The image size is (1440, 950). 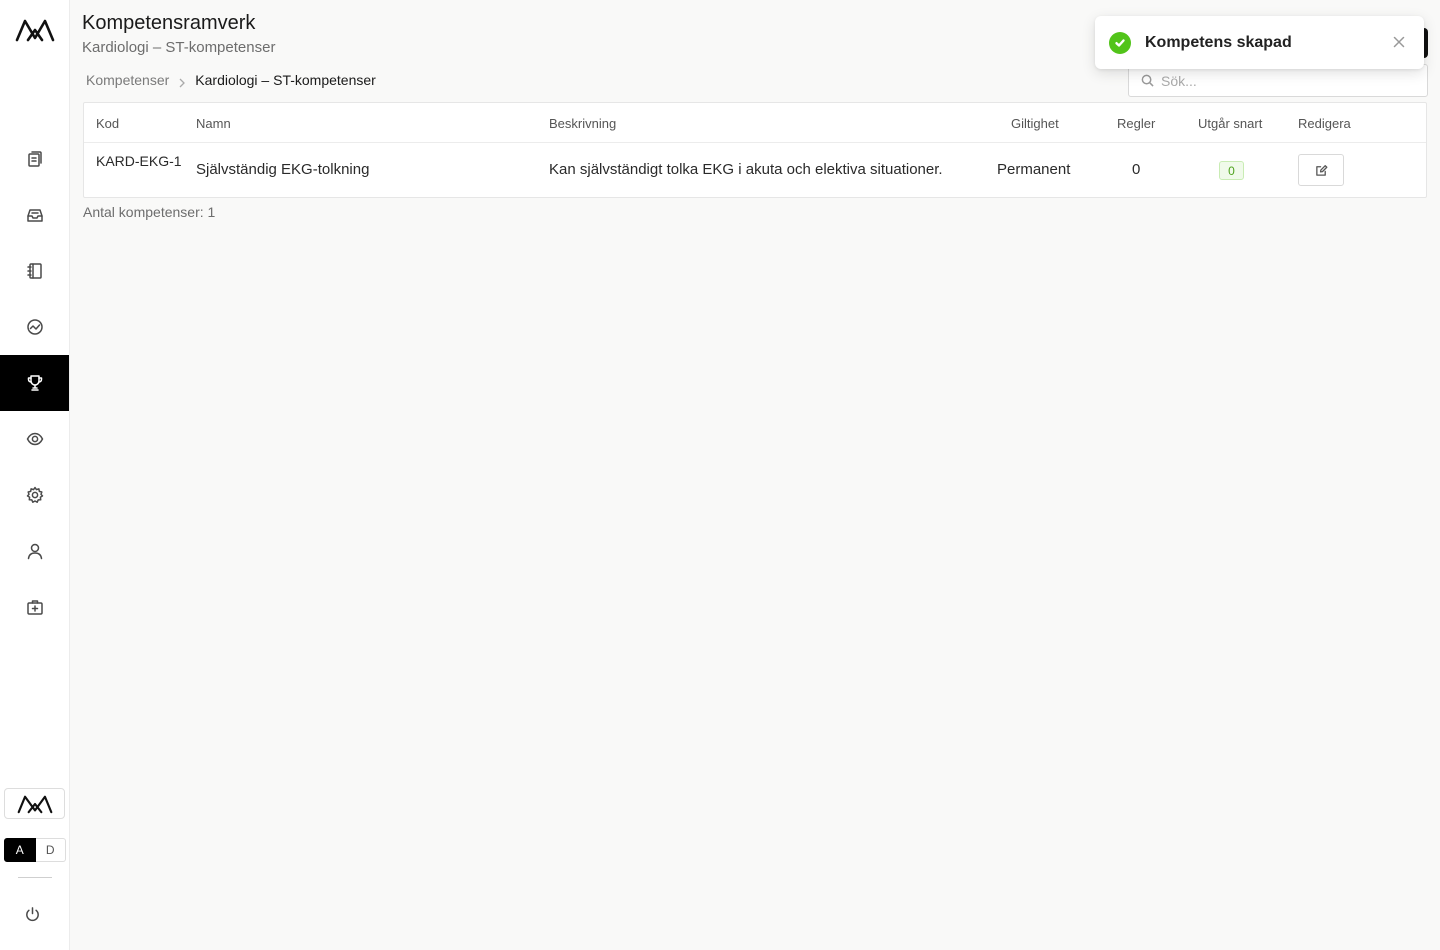 I want to click on expiring-soon-badge: 0, so click(x=1231, y=170).